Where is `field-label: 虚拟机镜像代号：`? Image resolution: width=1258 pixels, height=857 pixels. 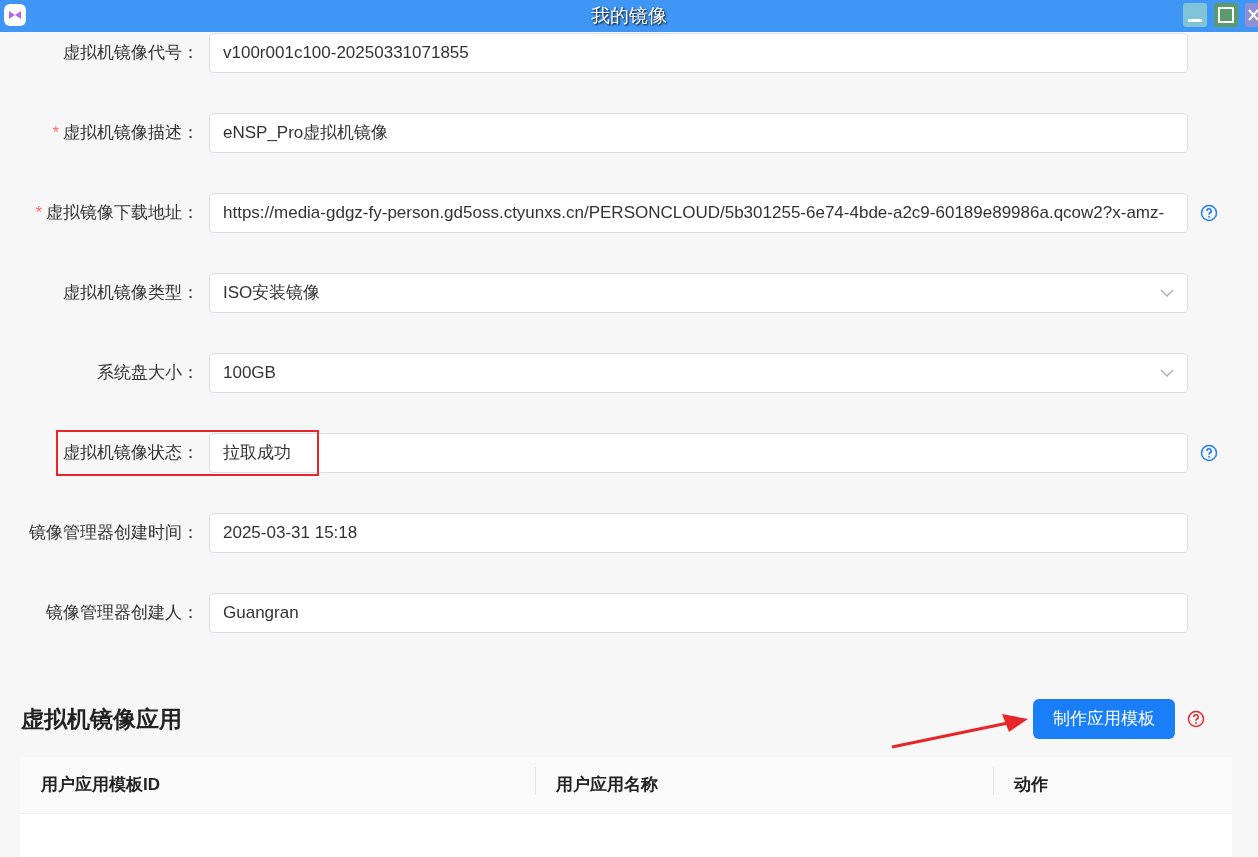
field-label: 虚拟机镜像代号： is located at coordinates (131, 53).